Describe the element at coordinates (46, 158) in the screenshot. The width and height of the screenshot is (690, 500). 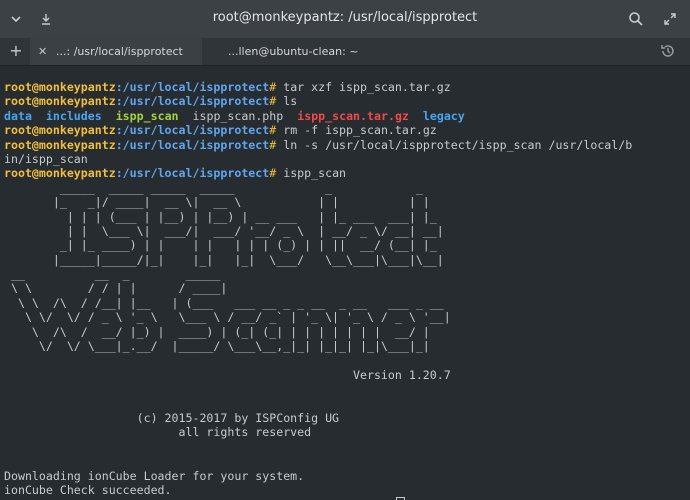
I see `terminal-segment: in/ispp_scan` at that location.